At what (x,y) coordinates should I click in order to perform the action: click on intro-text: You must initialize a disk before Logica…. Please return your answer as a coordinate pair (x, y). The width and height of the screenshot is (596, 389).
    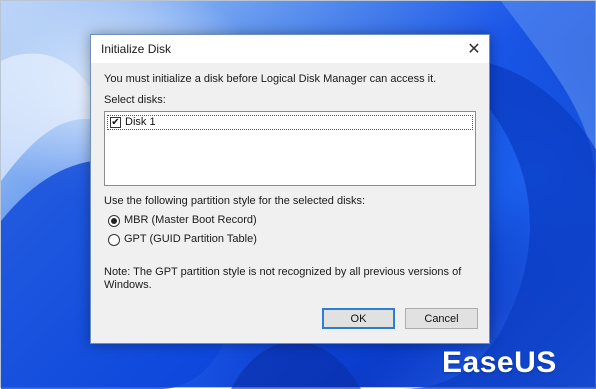
    Looking at the image, I should click on (270, 79).